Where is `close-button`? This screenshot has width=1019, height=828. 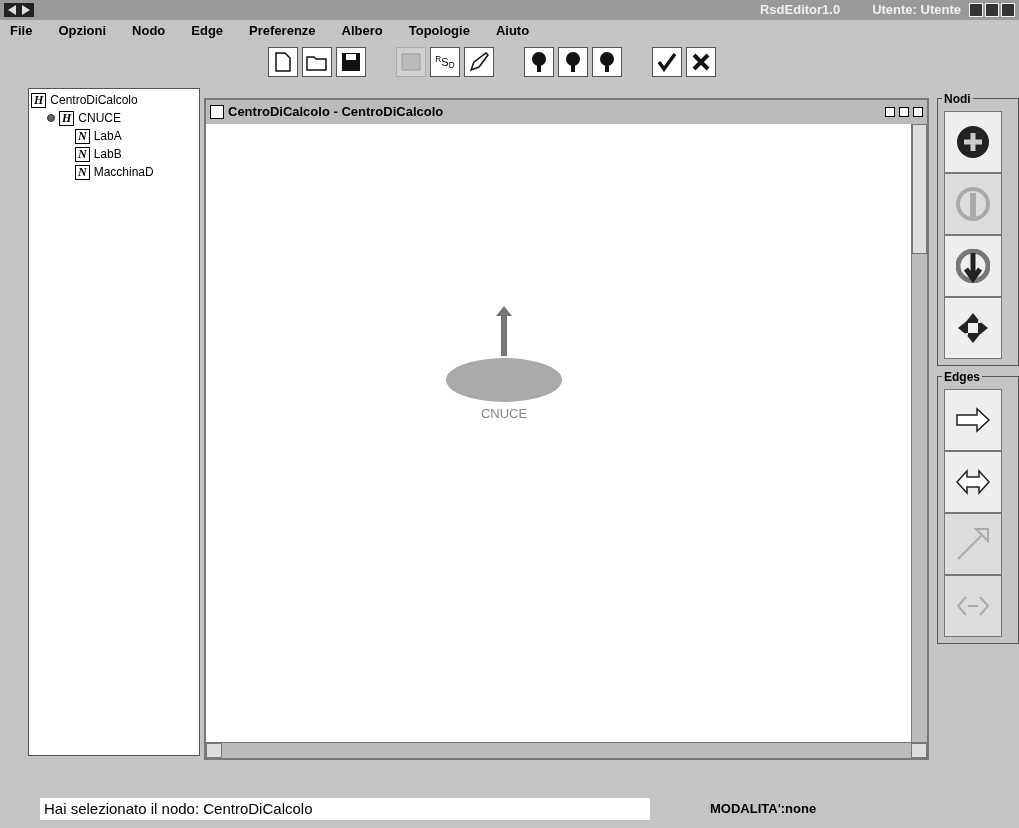 close-button is located at coordinates (918, 112).